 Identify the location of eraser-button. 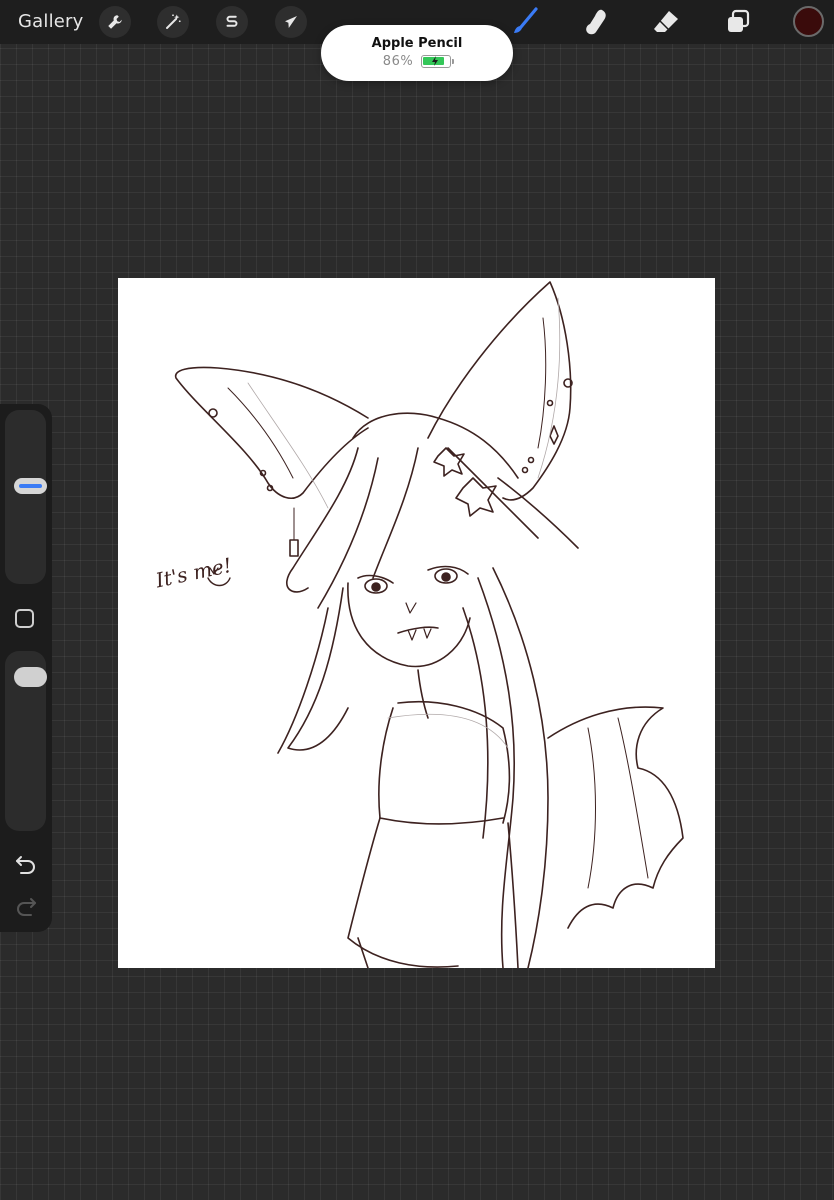
(666, 22).